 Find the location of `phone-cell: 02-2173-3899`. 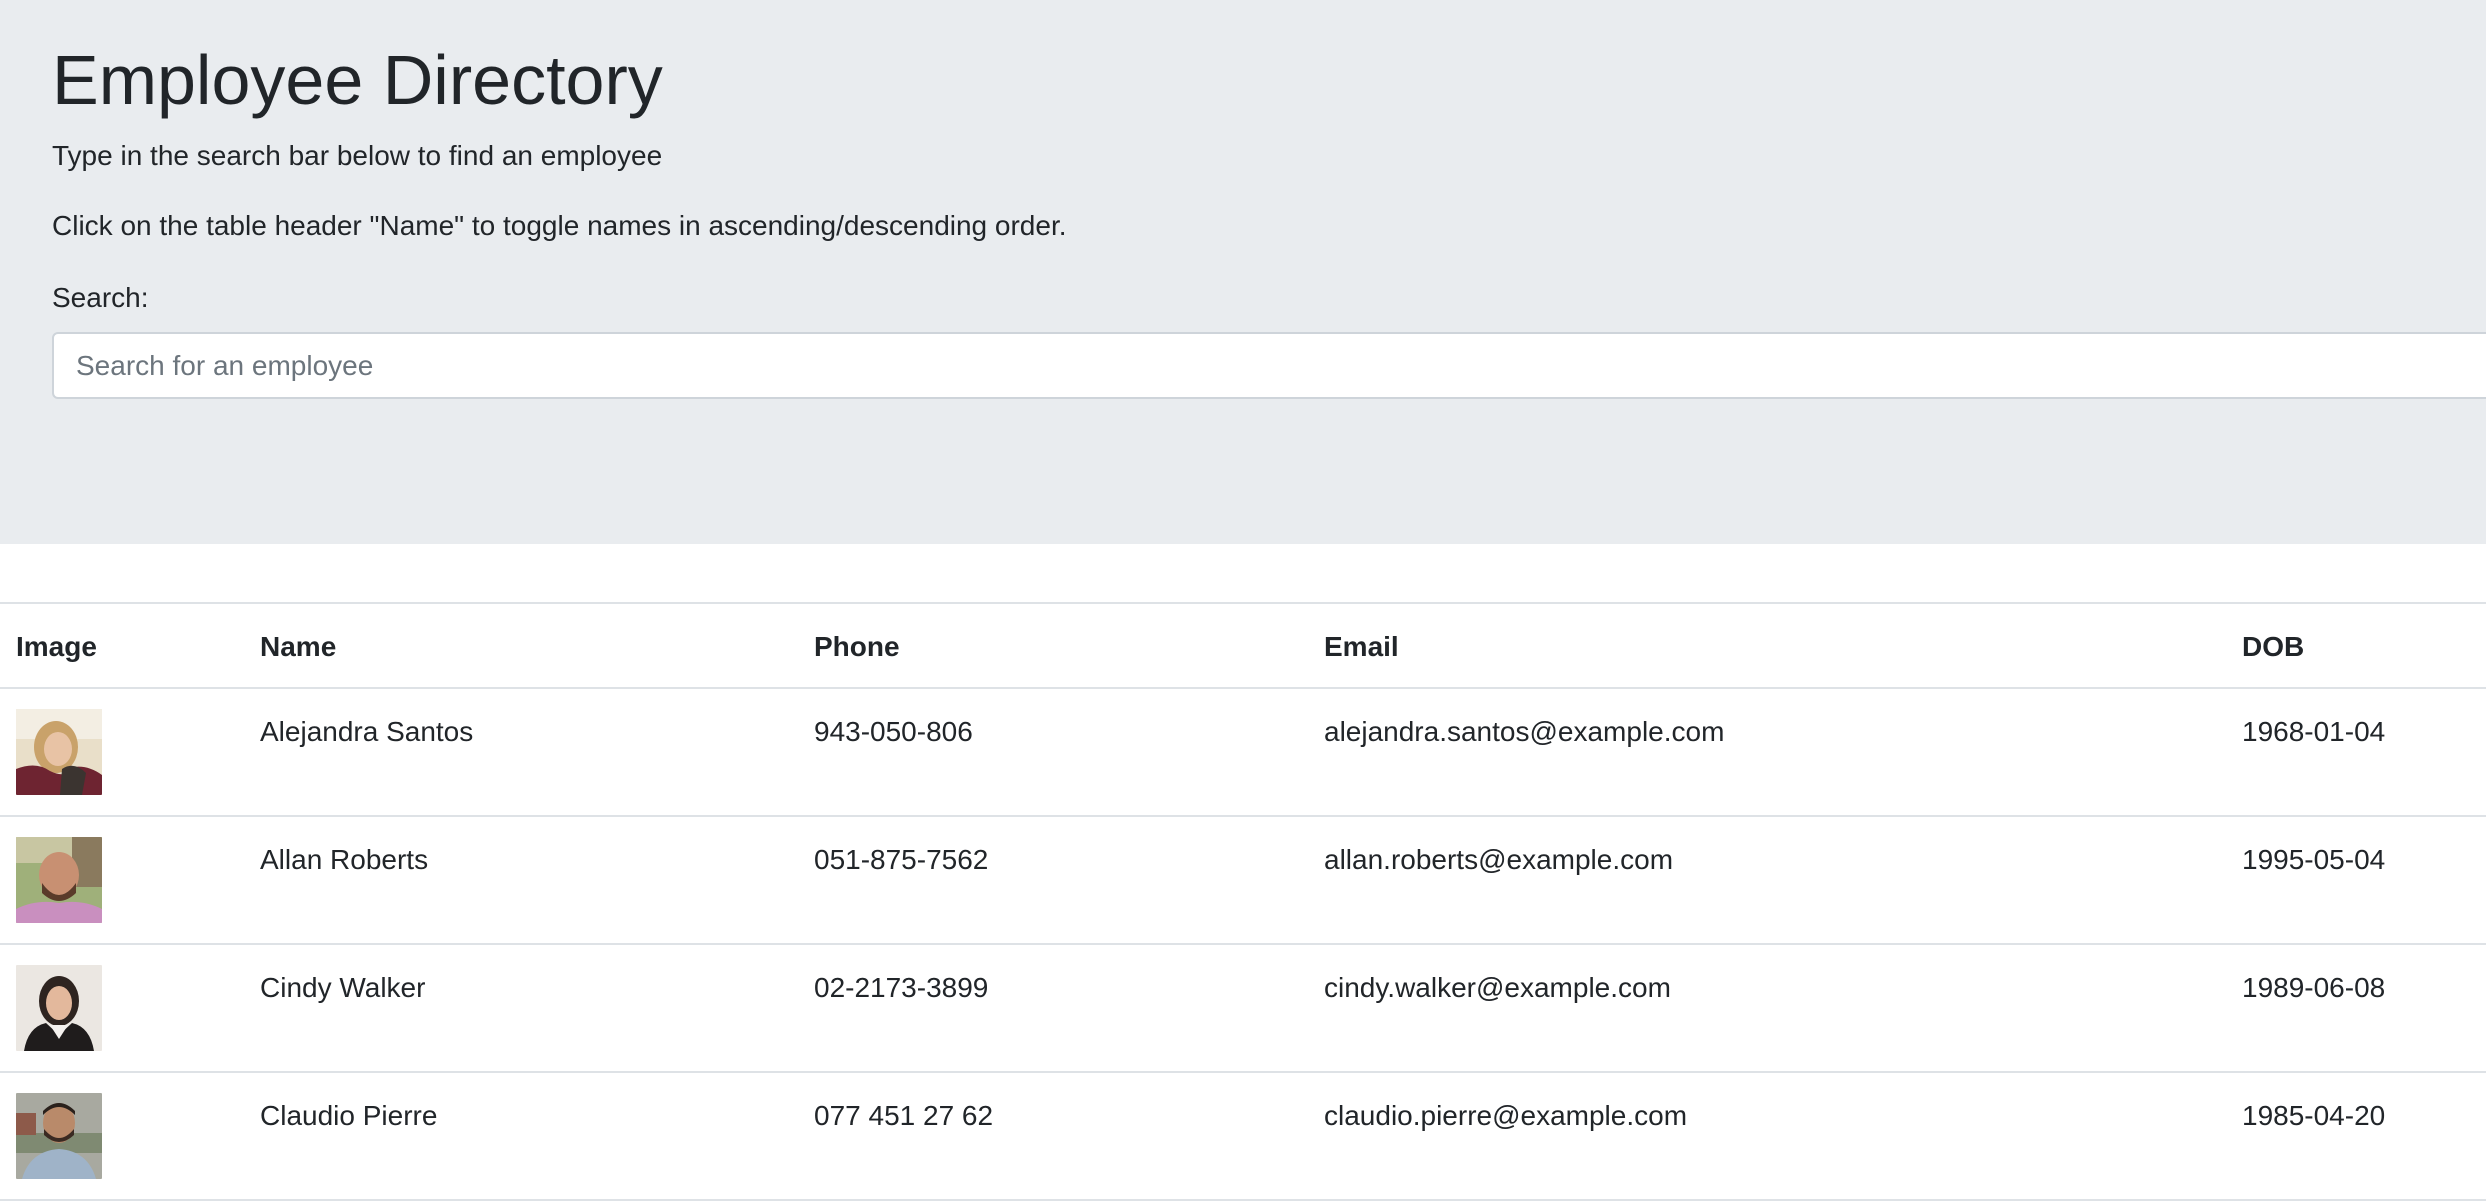

phone-cell: 02-2173-3899 is located at coordinates (1053, 1008).